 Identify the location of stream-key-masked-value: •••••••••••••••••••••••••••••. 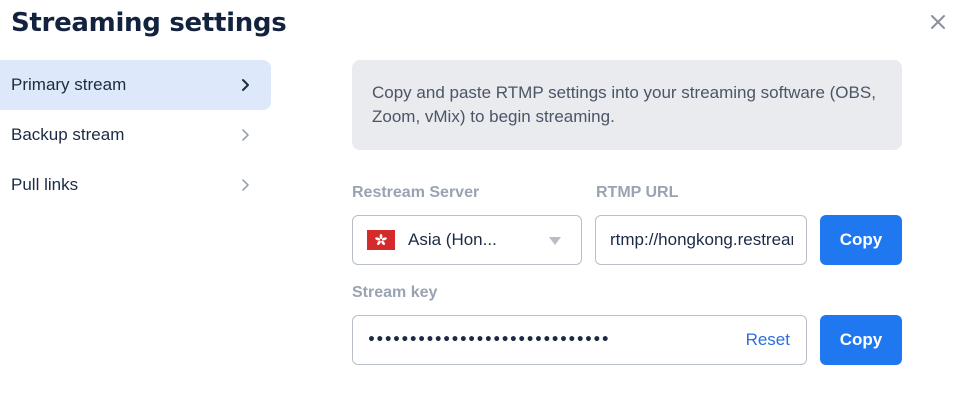
(488, 340).